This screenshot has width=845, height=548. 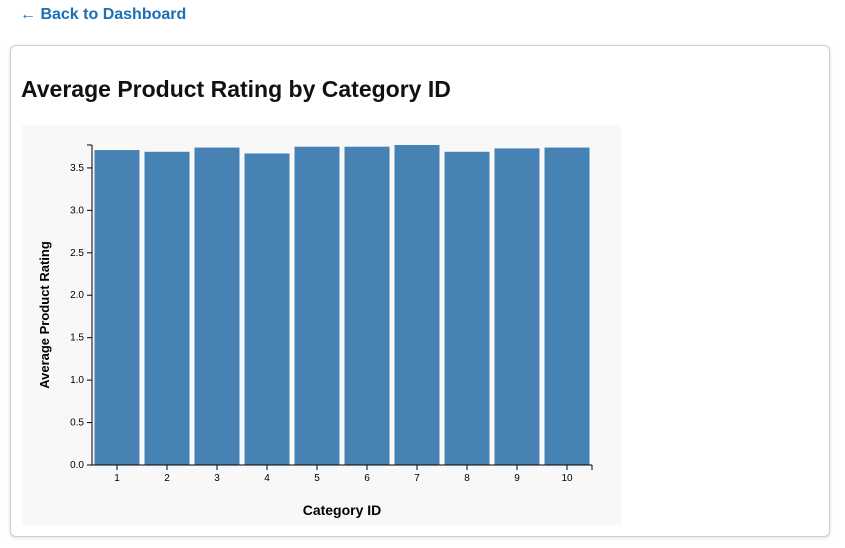 I want to click on x-axis-ticks: 1 2 3 4 5 6 7 8 9 10, so click(x=353, y=474).